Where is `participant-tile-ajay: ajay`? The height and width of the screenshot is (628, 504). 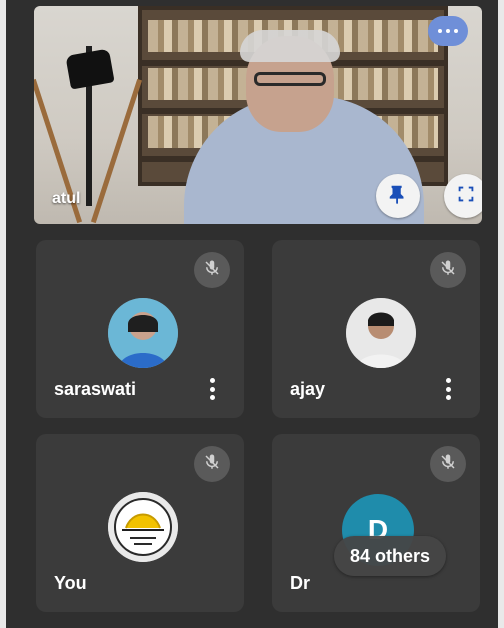
participant-tile-ajay: ajay is located at coordinates (376, 329).